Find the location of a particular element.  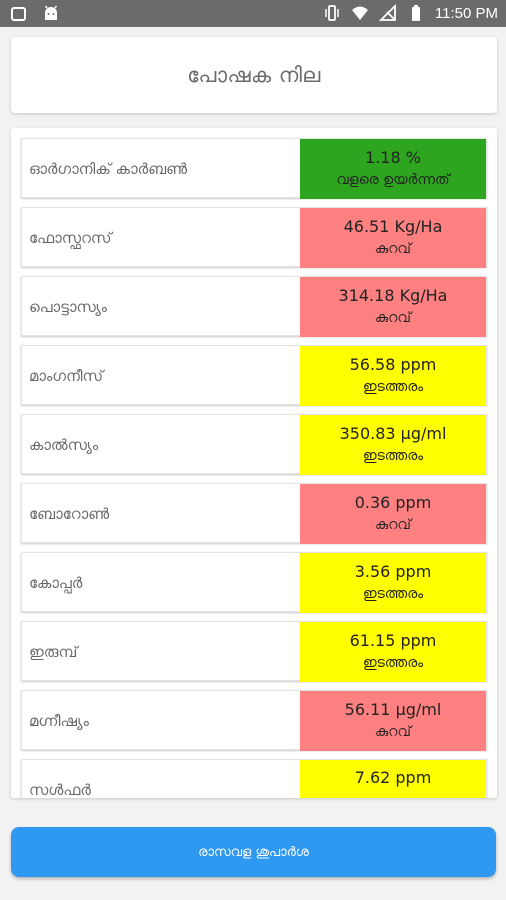

nutrient-name: മഗ്നീഷ്യം is located at coordinates (59, 721).